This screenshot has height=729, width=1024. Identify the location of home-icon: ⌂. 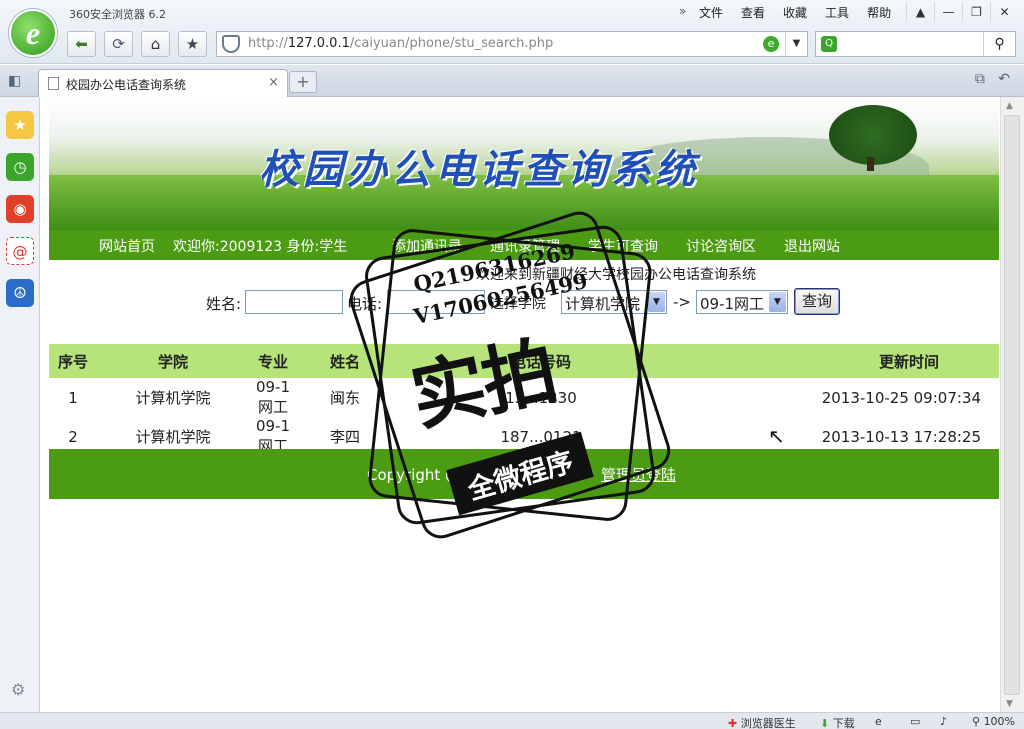
(155, 44).